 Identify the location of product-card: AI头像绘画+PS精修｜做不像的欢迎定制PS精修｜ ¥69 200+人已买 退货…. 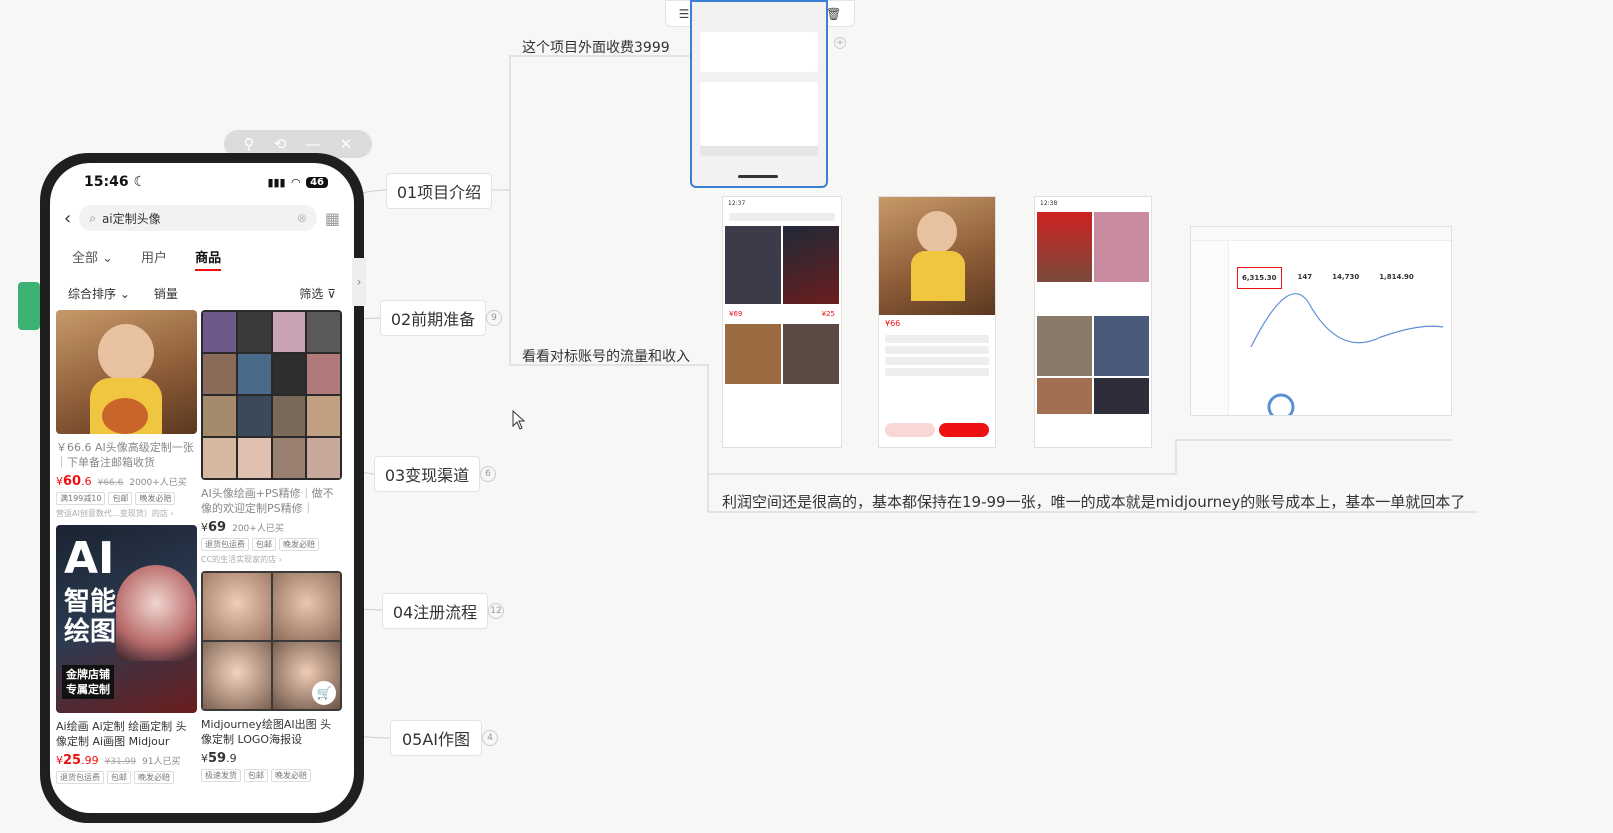
(271, 437).